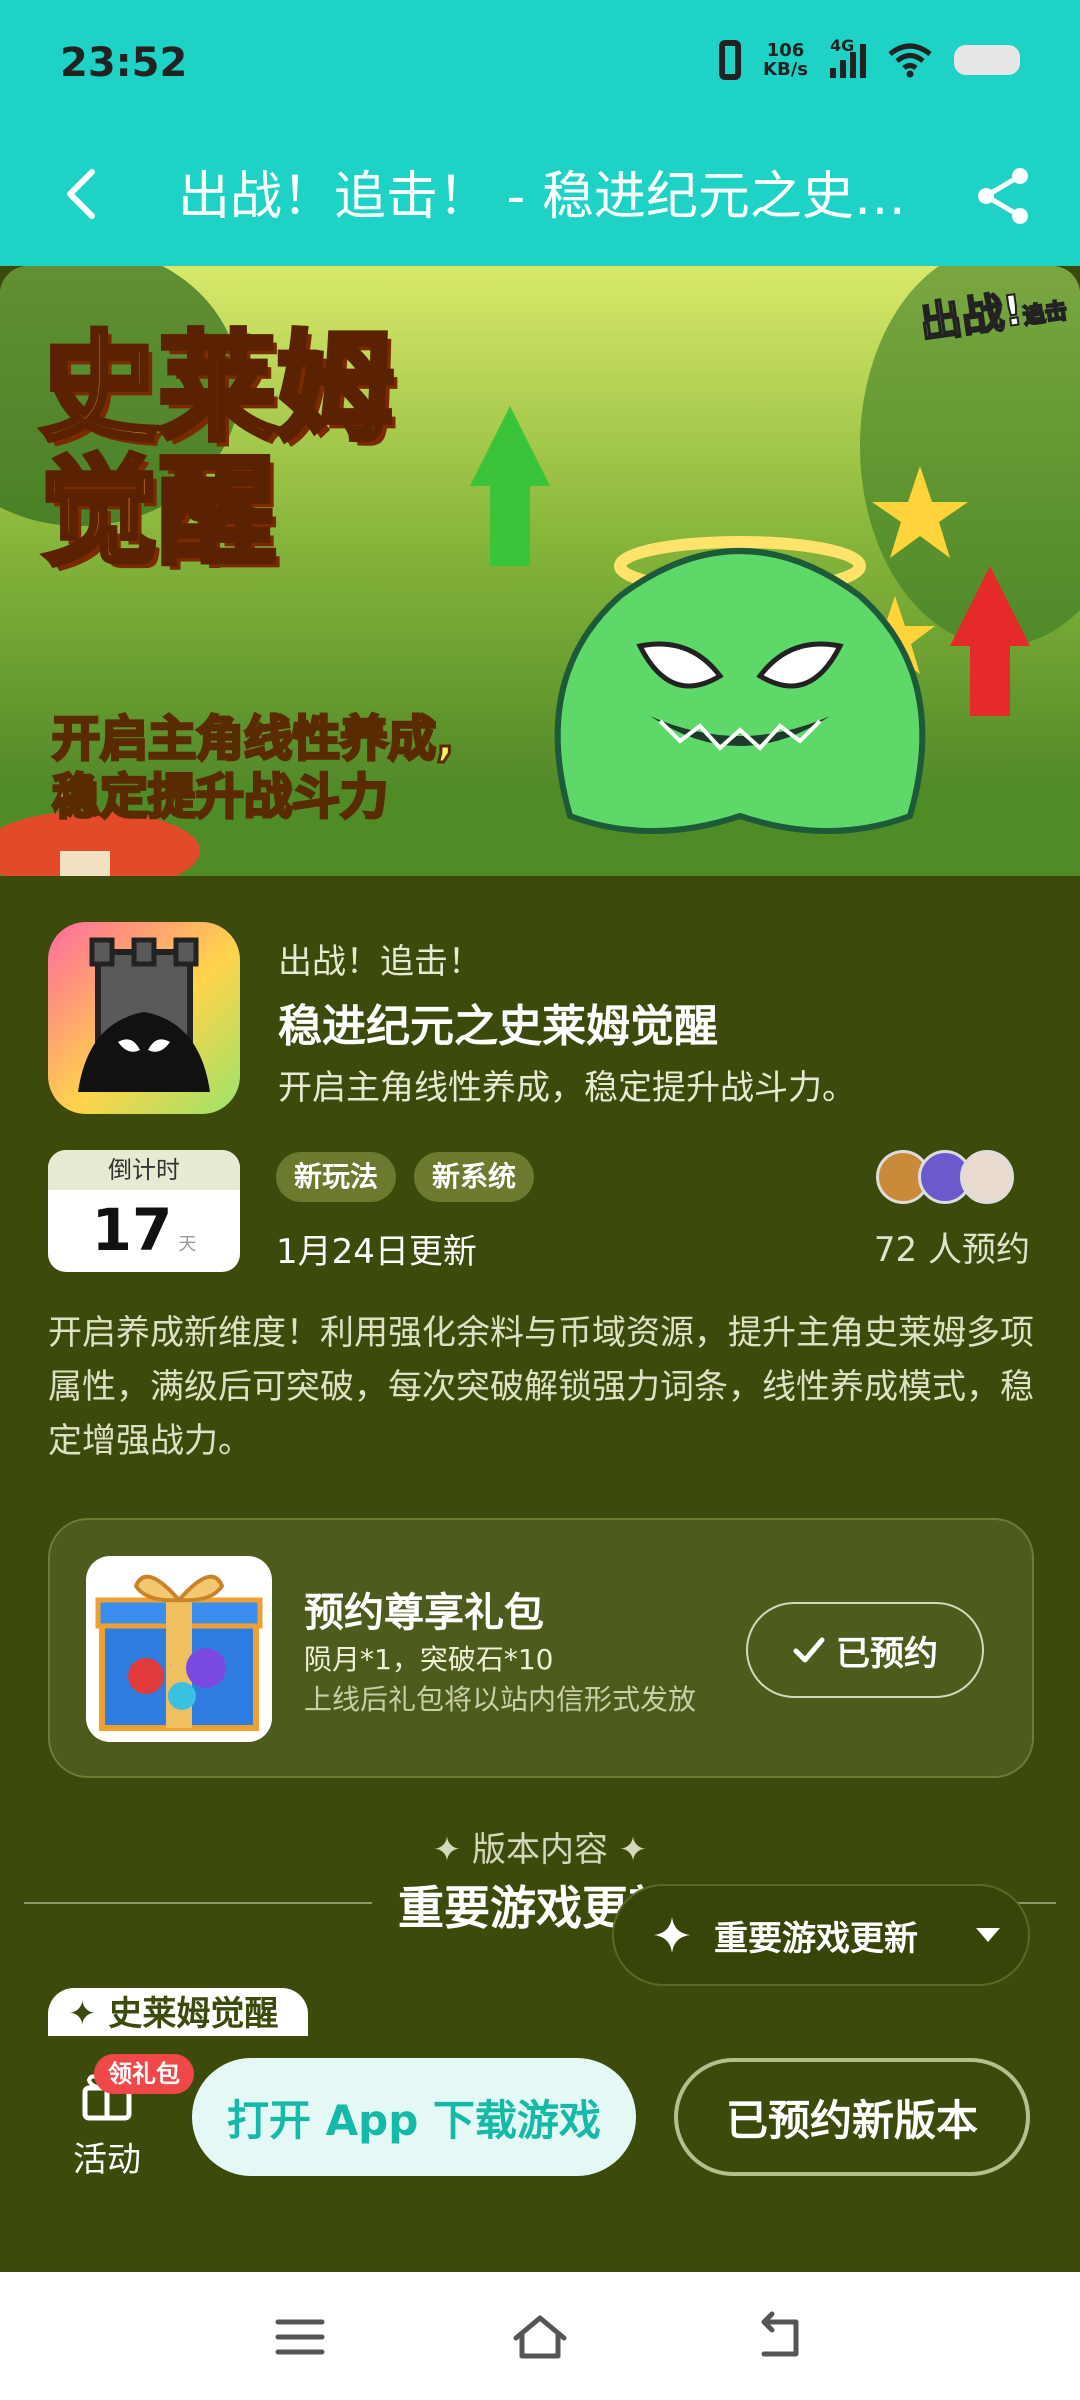  I want to click on vibrate-icon, so click(730, 60).